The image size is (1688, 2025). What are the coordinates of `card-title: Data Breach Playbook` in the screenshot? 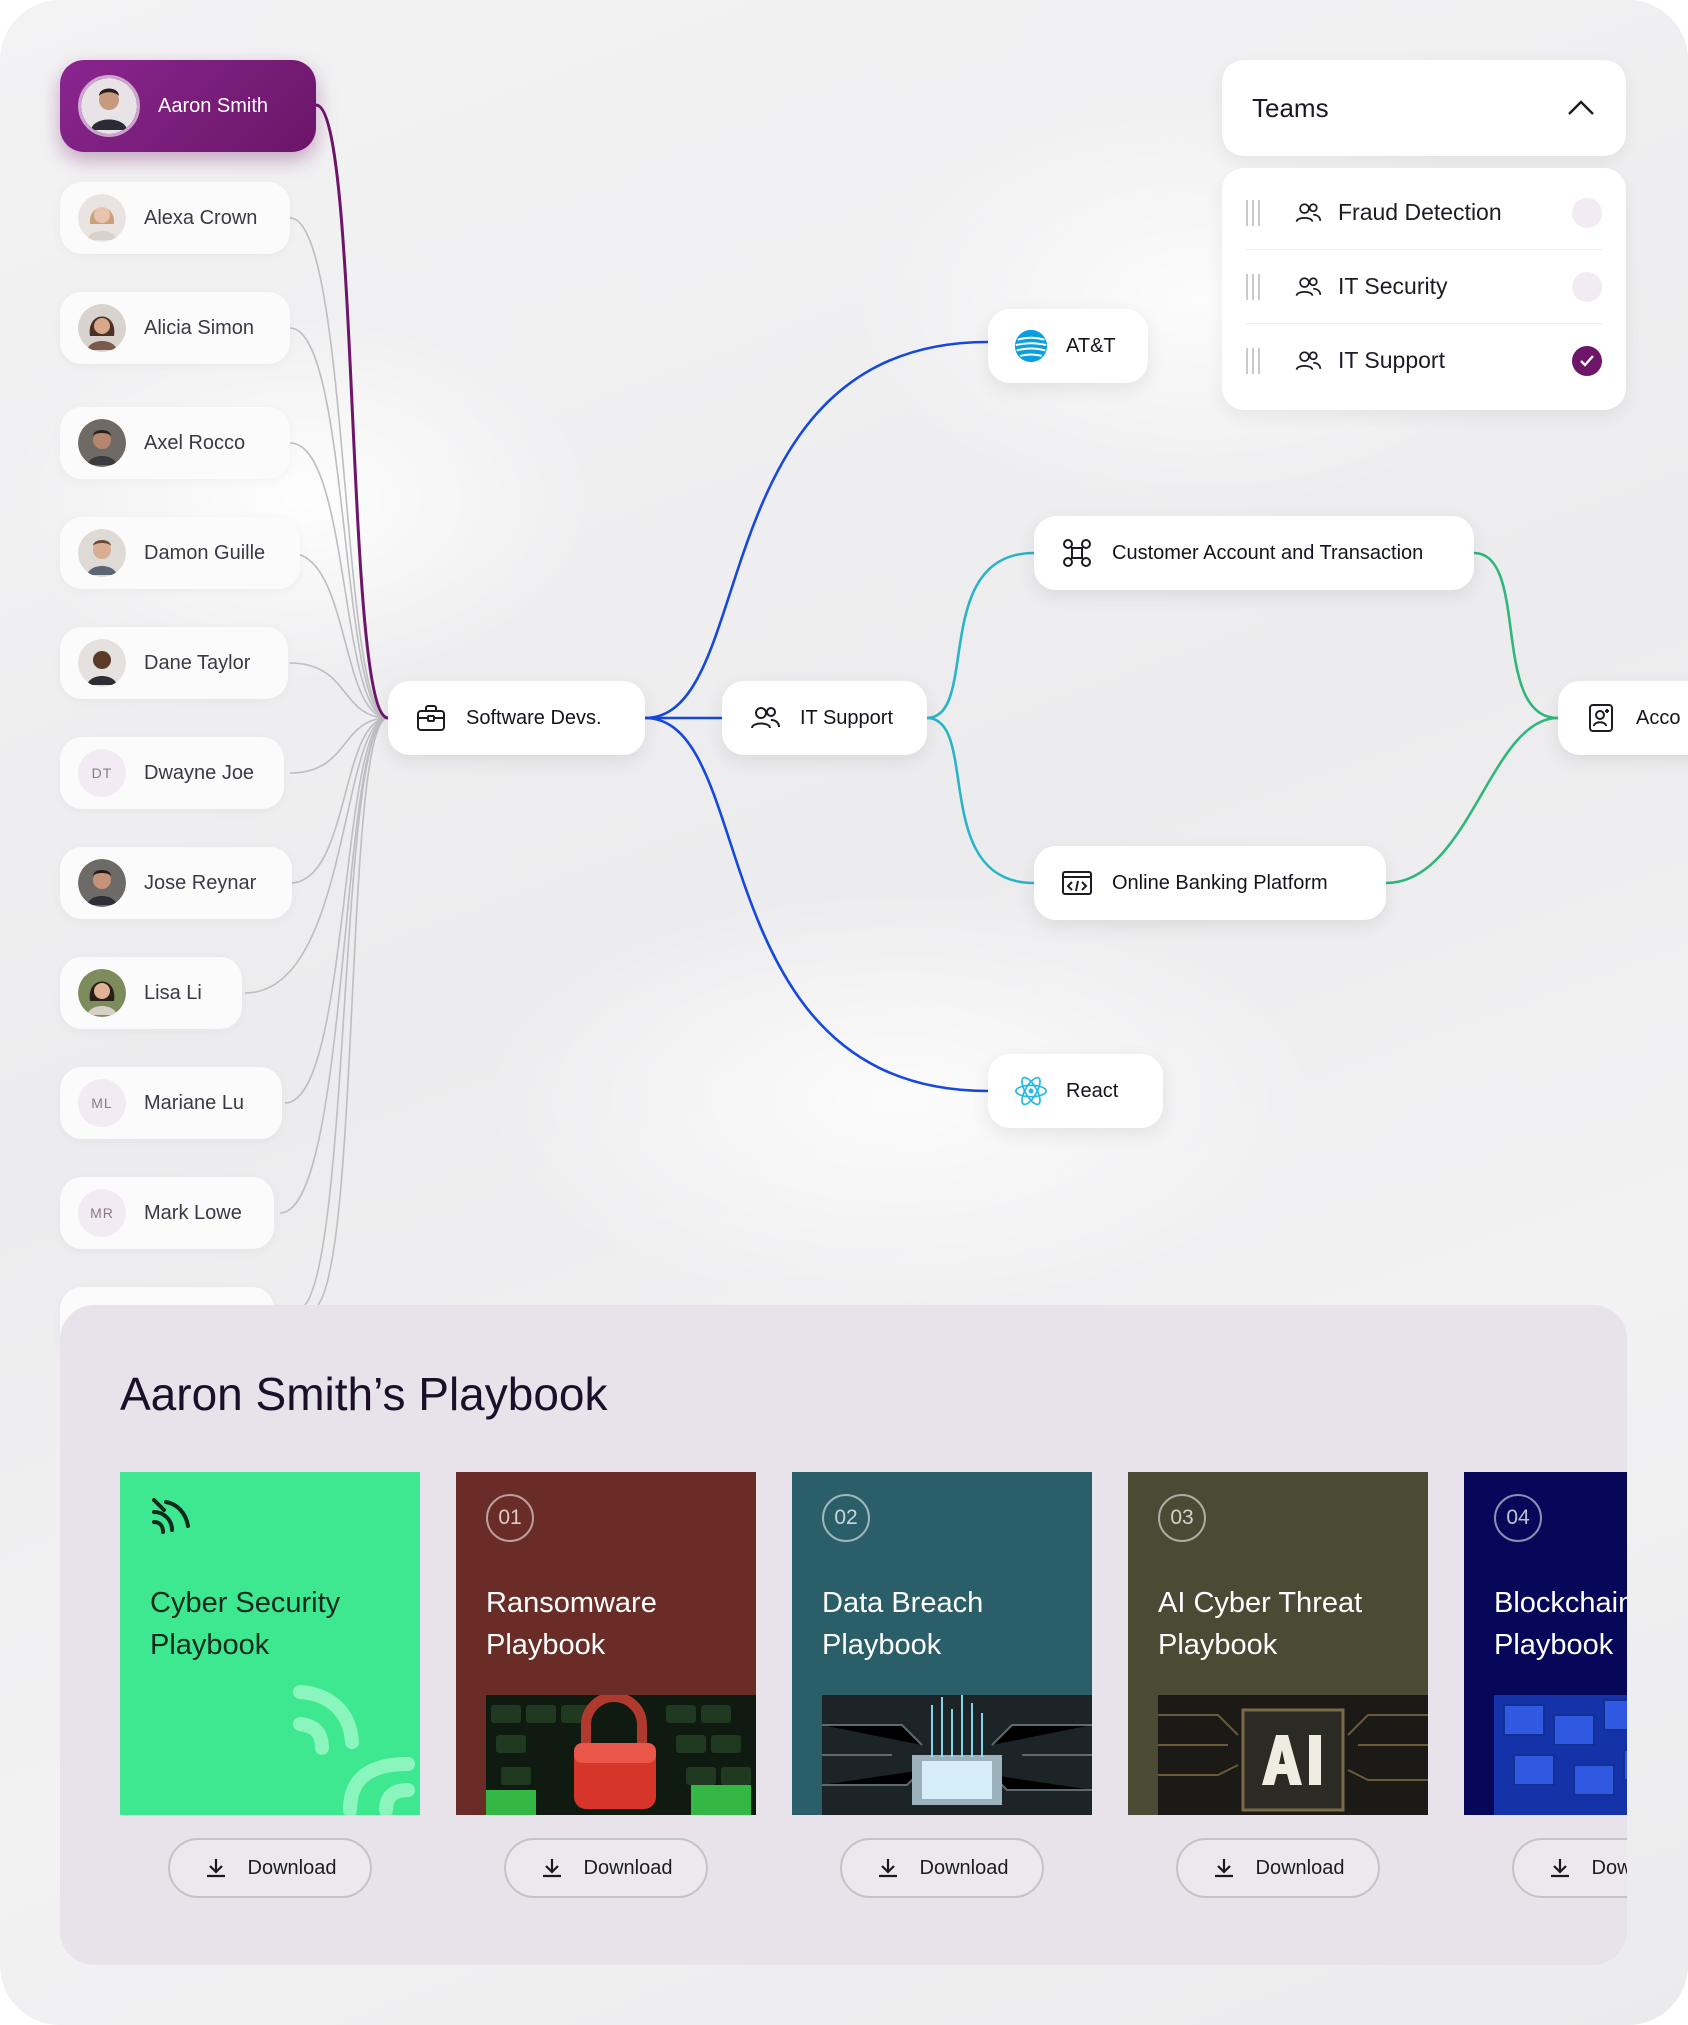 It's located at (957, 1624).